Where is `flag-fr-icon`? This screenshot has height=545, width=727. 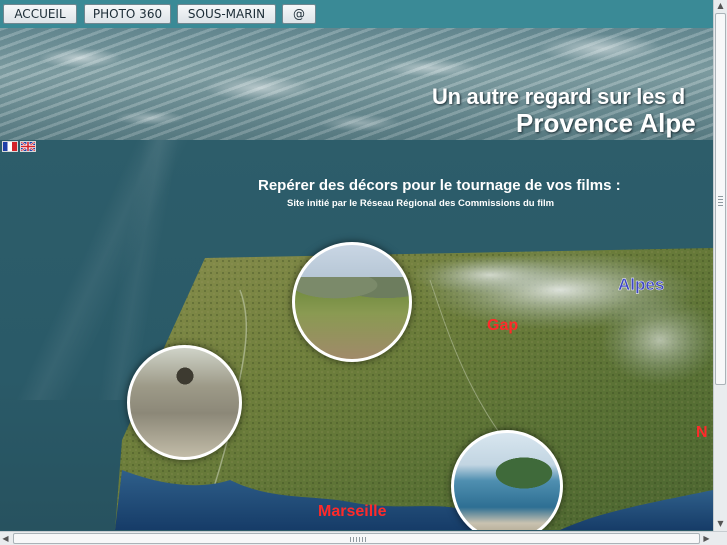 flag-fr-icon is located at coordinates (10, 146).